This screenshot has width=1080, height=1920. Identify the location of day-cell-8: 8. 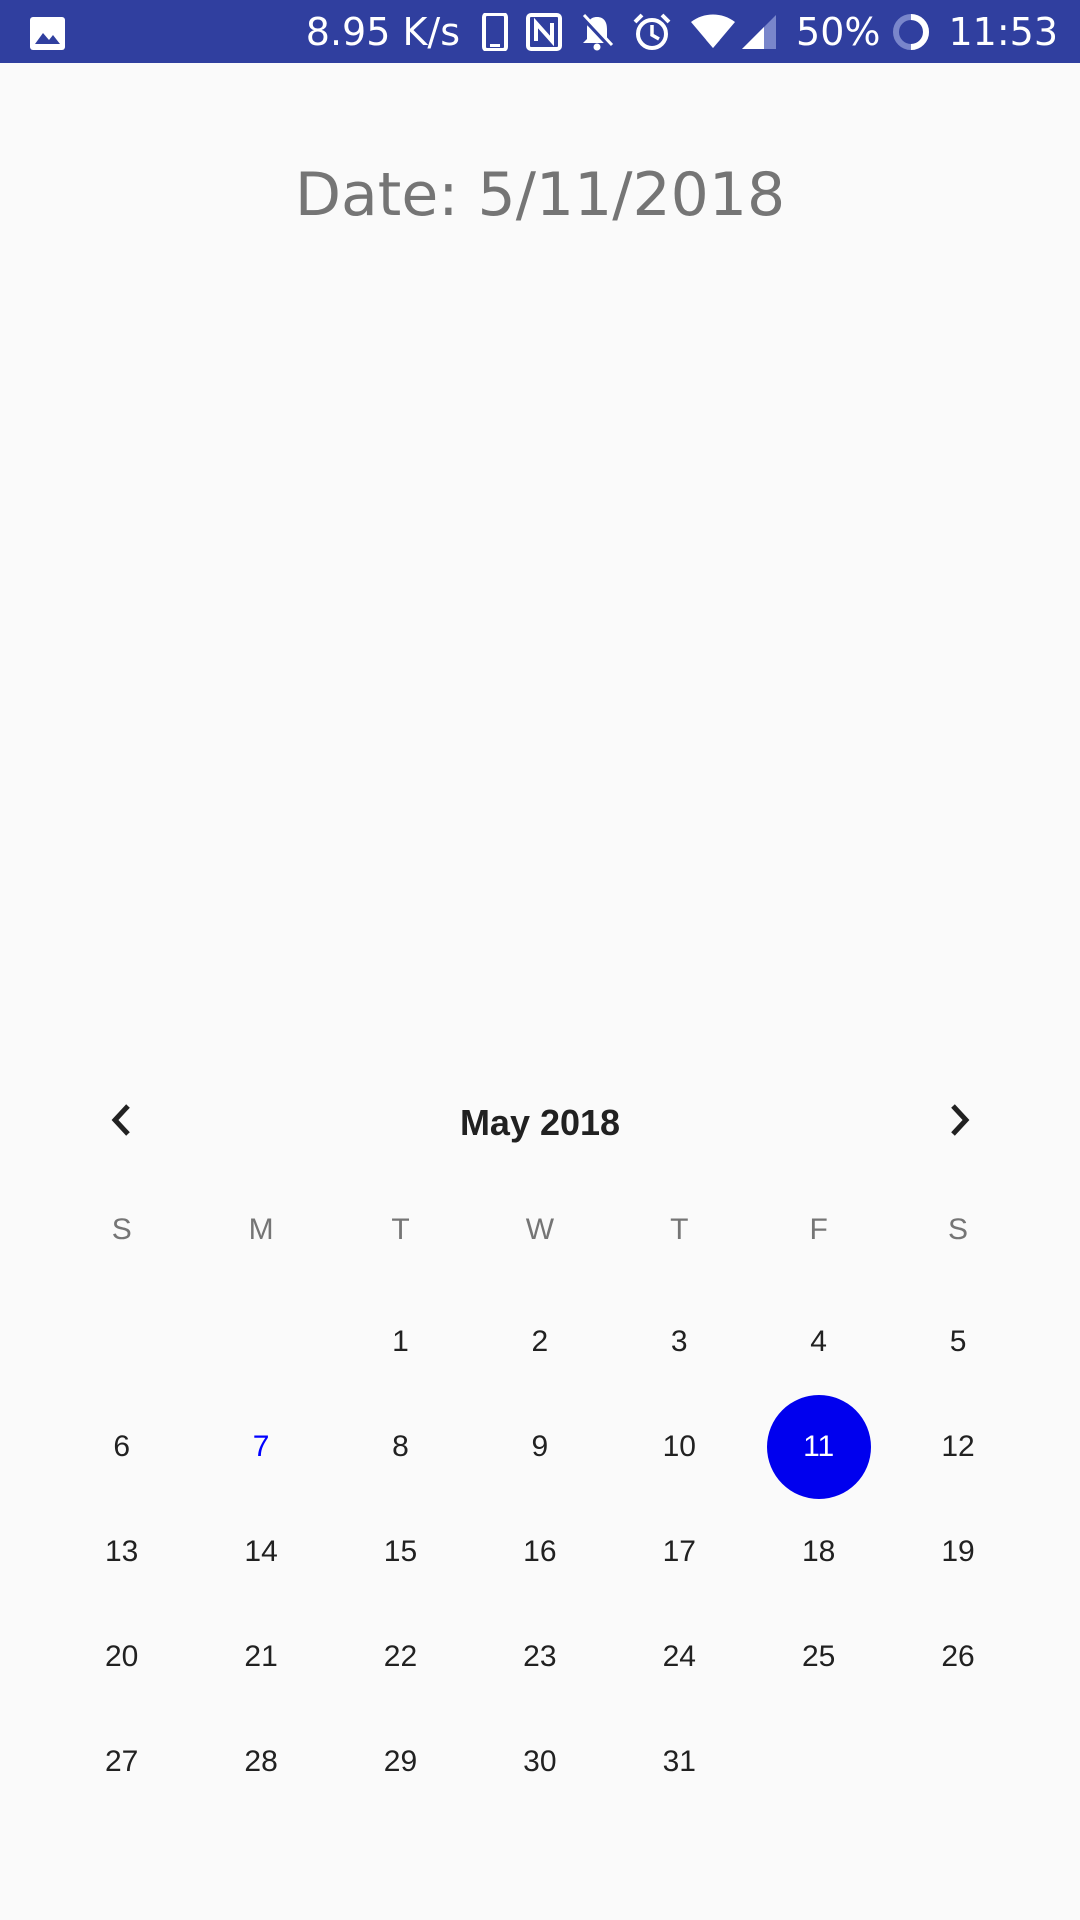
(400, 1447).